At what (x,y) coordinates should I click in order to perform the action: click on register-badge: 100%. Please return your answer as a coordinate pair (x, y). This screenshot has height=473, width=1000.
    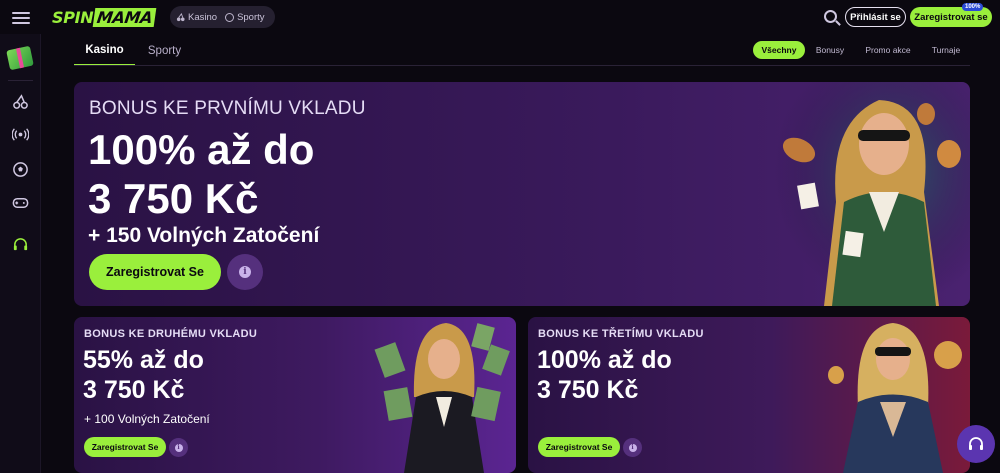
    Looking at the image, I should click on (973, 7).